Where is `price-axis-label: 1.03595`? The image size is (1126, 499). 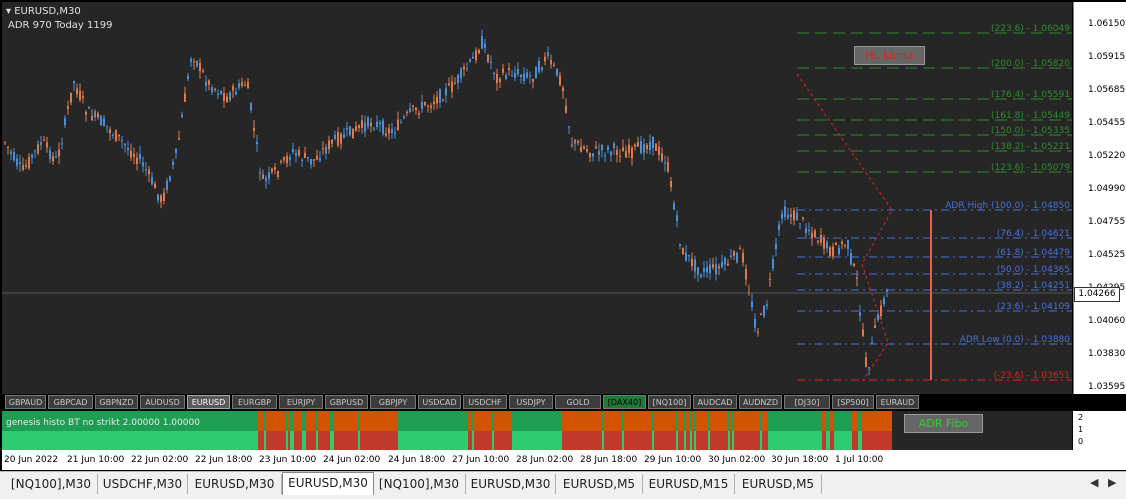
price-axis-label: 1.03595 is located at coordinates (1107, 387).